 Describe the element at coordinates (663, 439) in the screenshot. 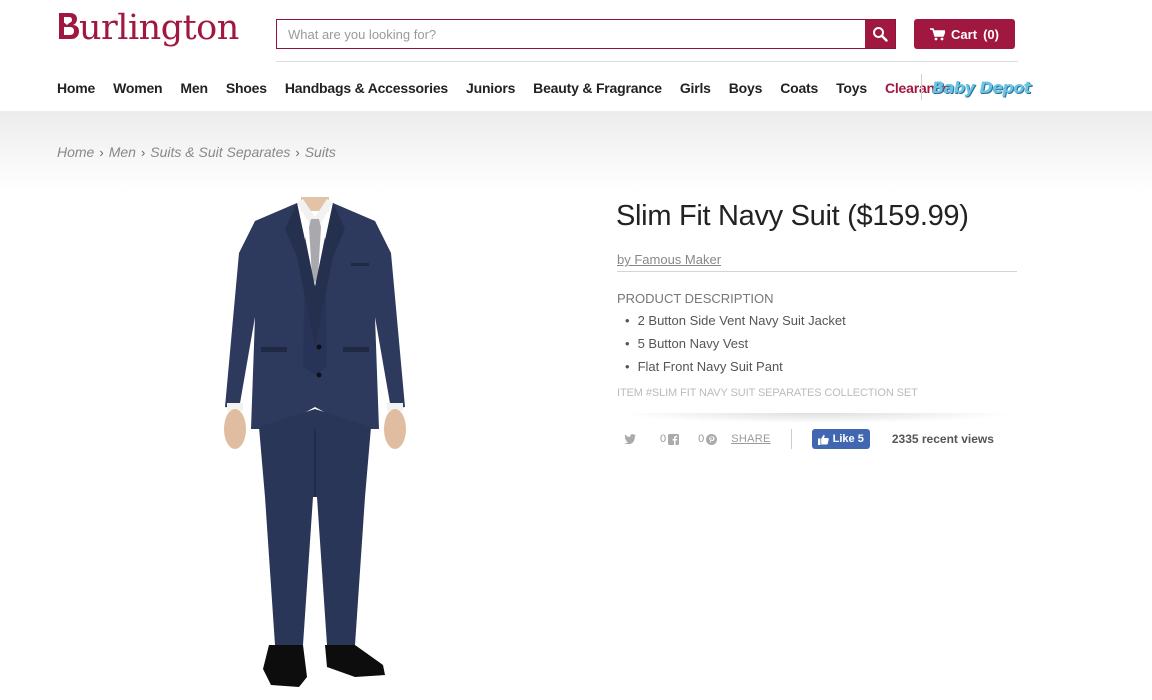

I see `facebook-share-count: 0` at that location.